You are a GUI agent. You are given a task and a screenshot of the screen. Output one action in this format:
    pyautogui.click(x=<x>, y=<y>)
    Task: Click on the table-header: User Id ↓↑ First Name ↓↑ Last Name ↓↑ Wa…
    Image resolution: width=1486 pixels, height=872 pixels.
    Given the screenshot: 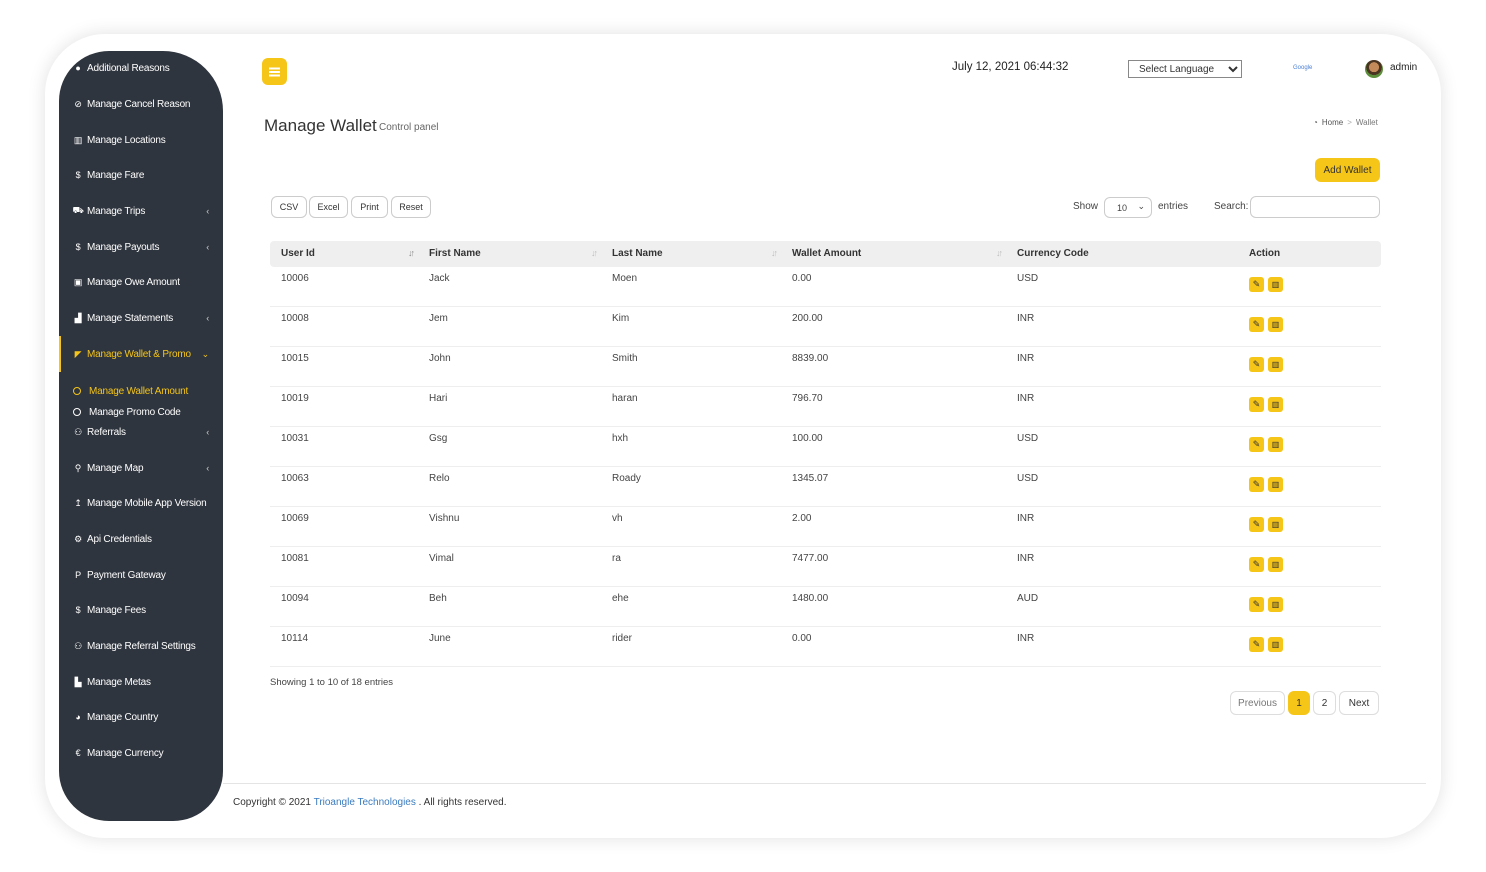 What is the action you would take?
    pyautogui.click(x=825, y=254)
    